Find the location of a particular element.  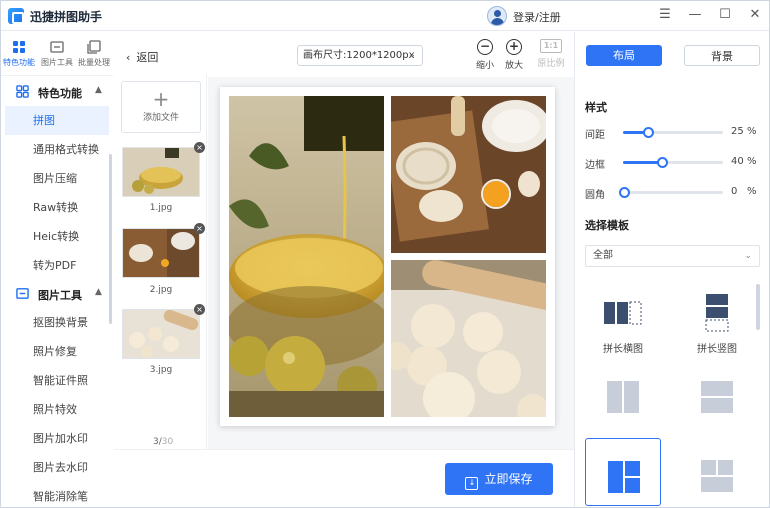

file-name: 3.jpg is located at coordinates (161, 370).